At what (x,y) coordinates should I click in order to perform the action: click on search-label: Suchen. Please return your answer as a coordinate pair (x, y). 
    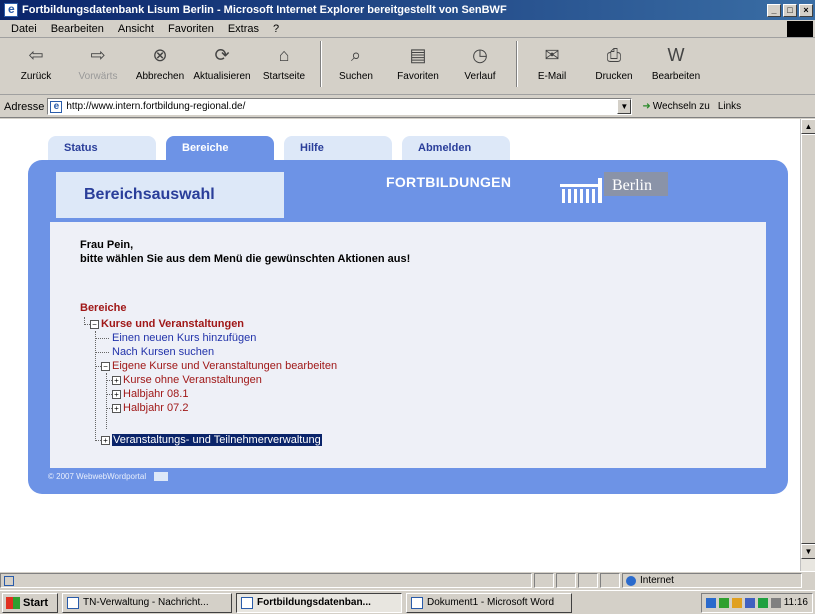
    Looking at the image, I should click on (356, 76).